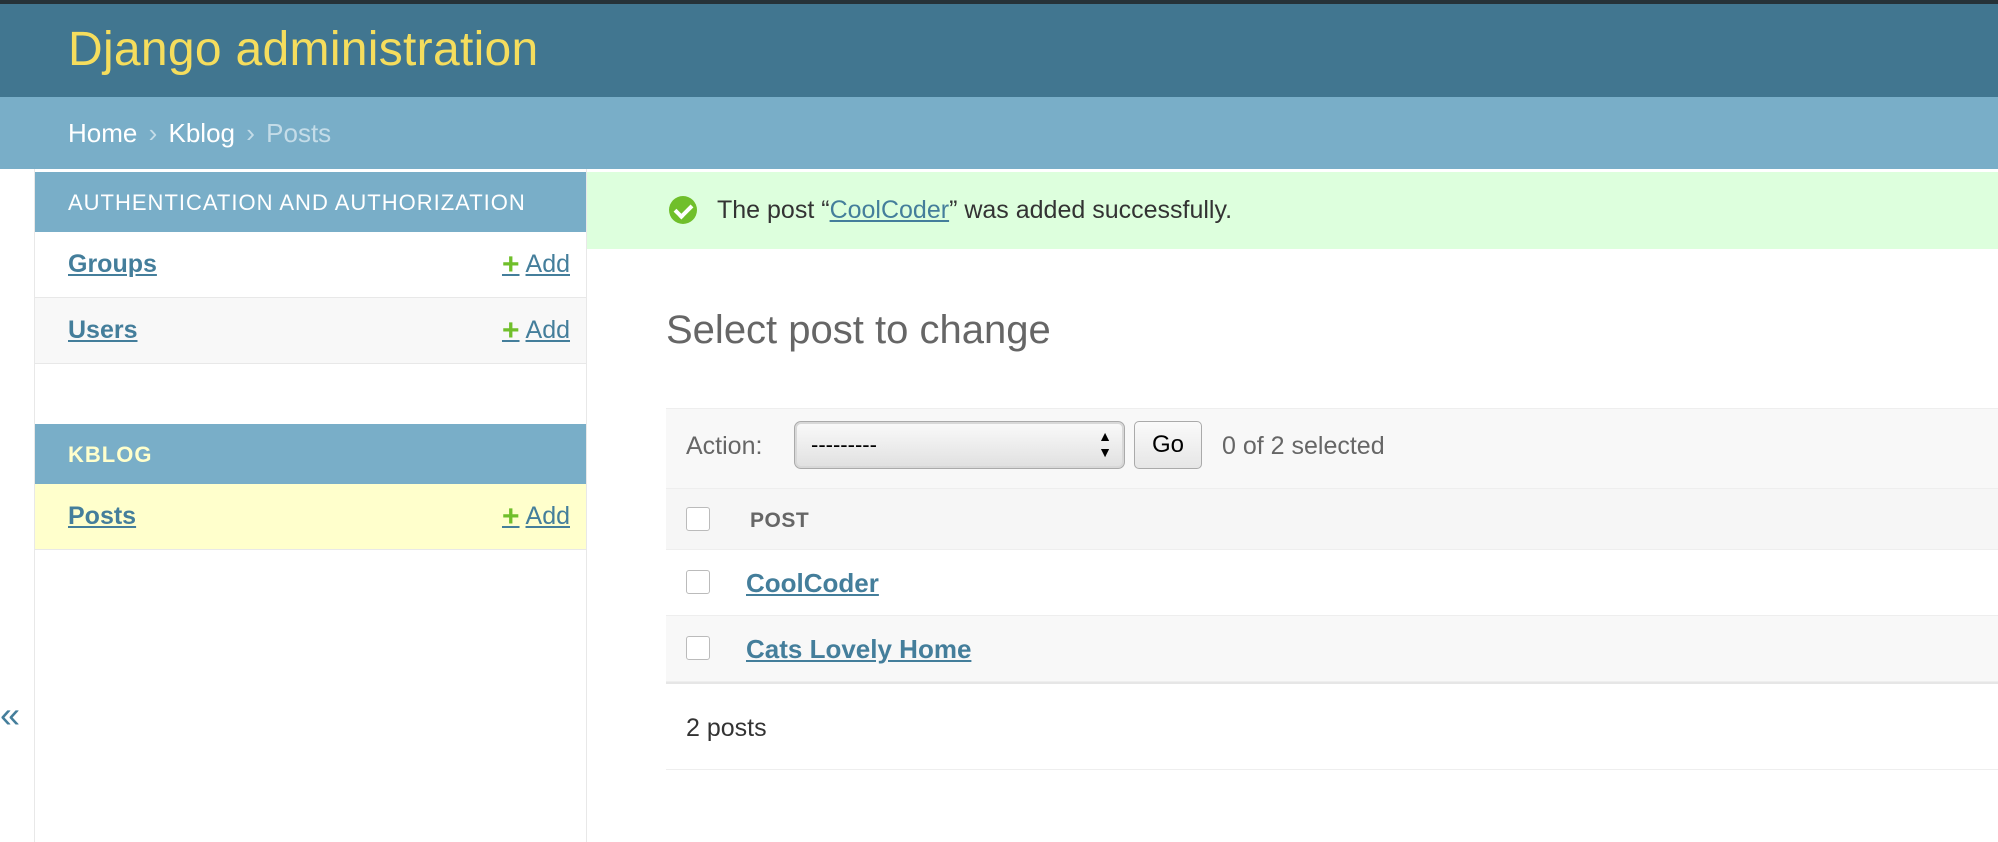 The height and width of the screenshot is (842, 1998). I want to click on module-caption-auth: AUTHENTICATION AND AUTHORIZATION, so click(310, 202).